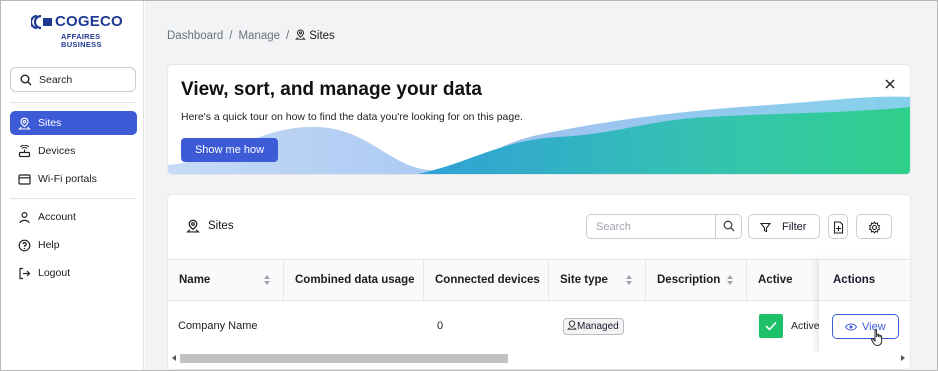  What do you see at coordinates (864, 306) in the screenshot?
I see `actions-column: Actions View` at bounding box center [864, 306].